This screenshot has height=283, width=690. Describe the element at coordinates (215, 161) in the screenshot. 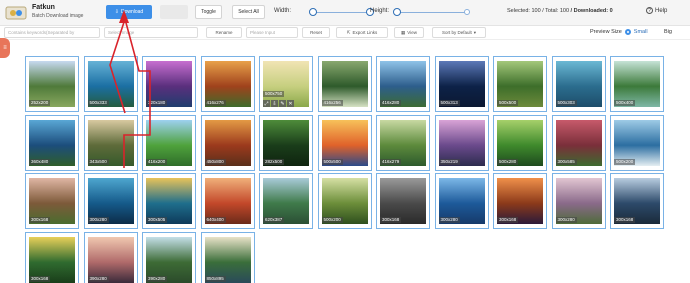

I see `image-dimensions: 450x800` at that location.